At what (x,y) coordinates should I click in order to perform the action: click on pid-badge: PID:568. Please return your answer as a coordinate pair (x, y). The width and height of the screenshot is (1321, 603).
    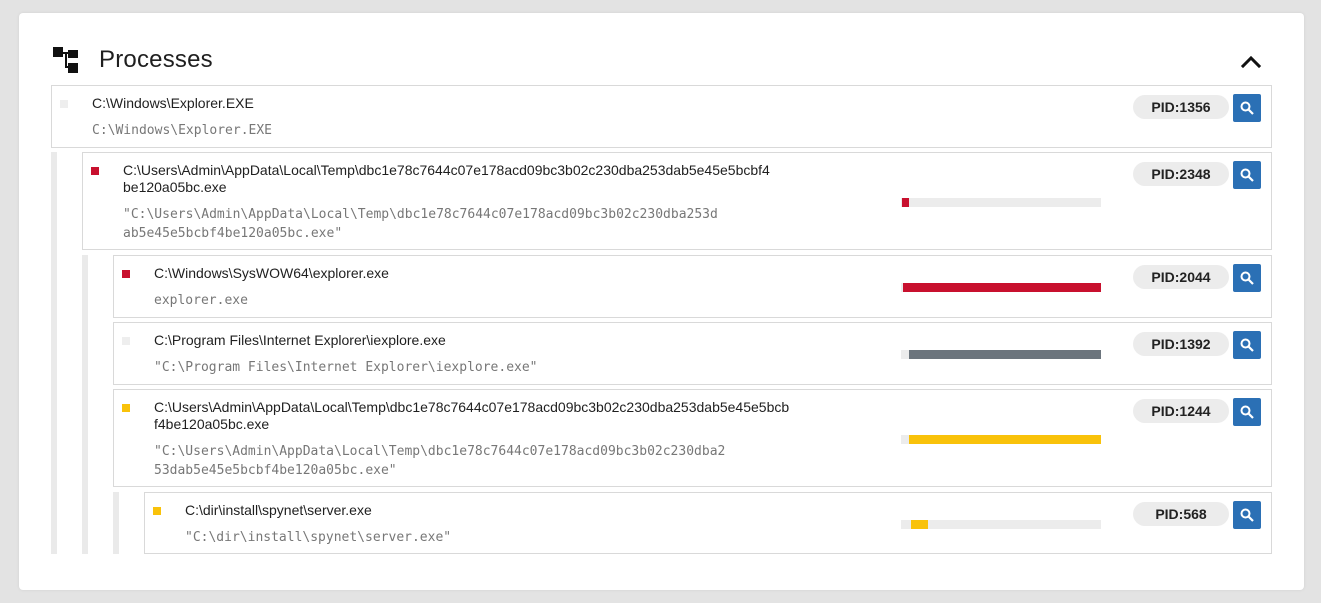
    Looking at the image, I should click on (1181, 514).